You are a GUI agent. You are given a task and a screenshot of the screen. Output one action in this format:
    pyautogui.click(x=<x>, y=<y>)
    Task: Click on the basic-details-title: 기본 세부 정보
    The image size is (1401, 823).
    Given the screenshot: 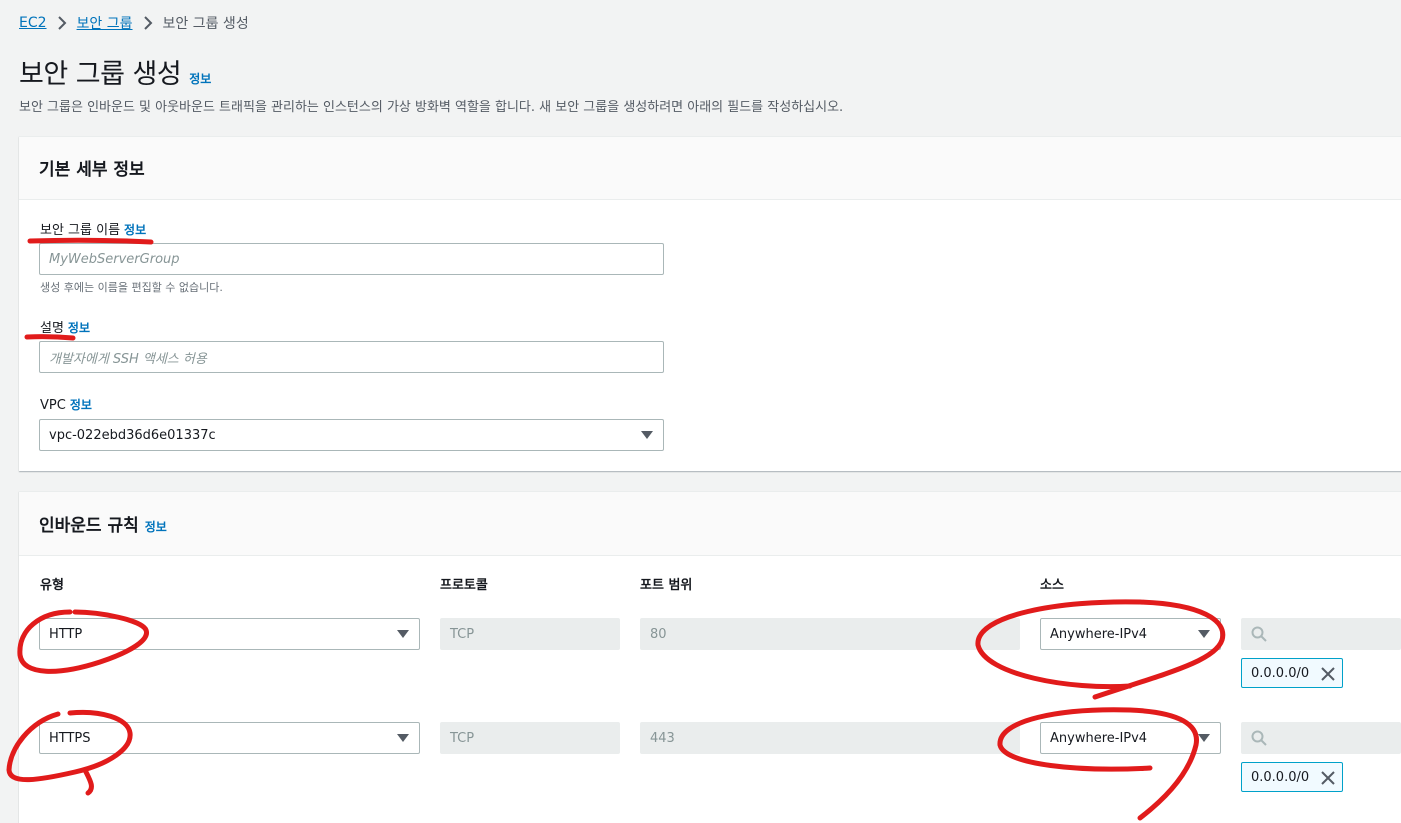 What is the action you would take?
    pyautogui.click(x=92, y=170)
    